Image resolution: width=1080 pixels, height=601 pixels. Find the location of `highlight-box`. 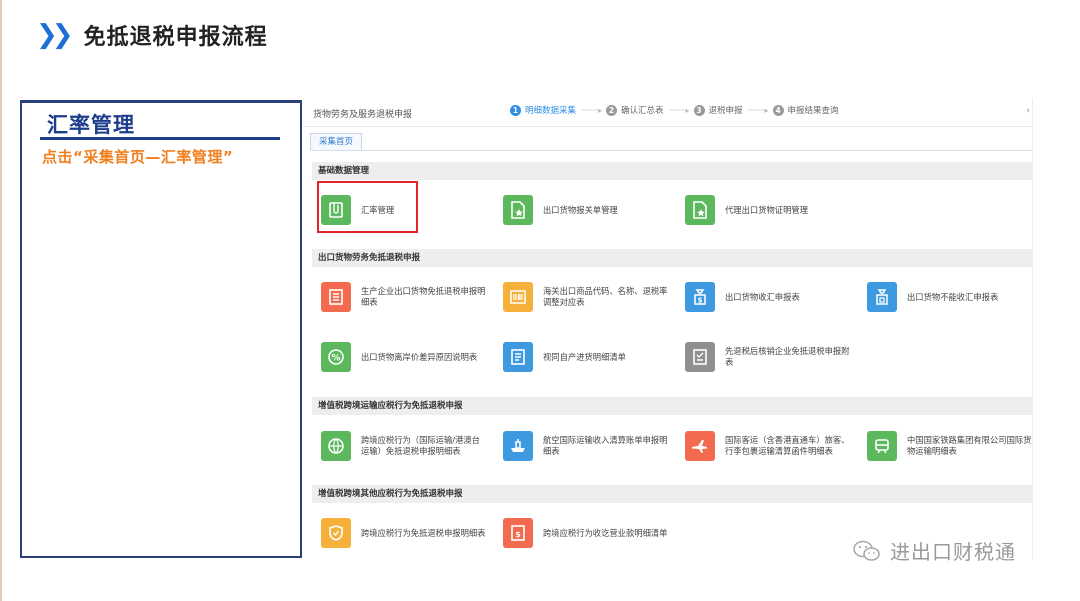

highlight-box is located at coordinates (367, 207).